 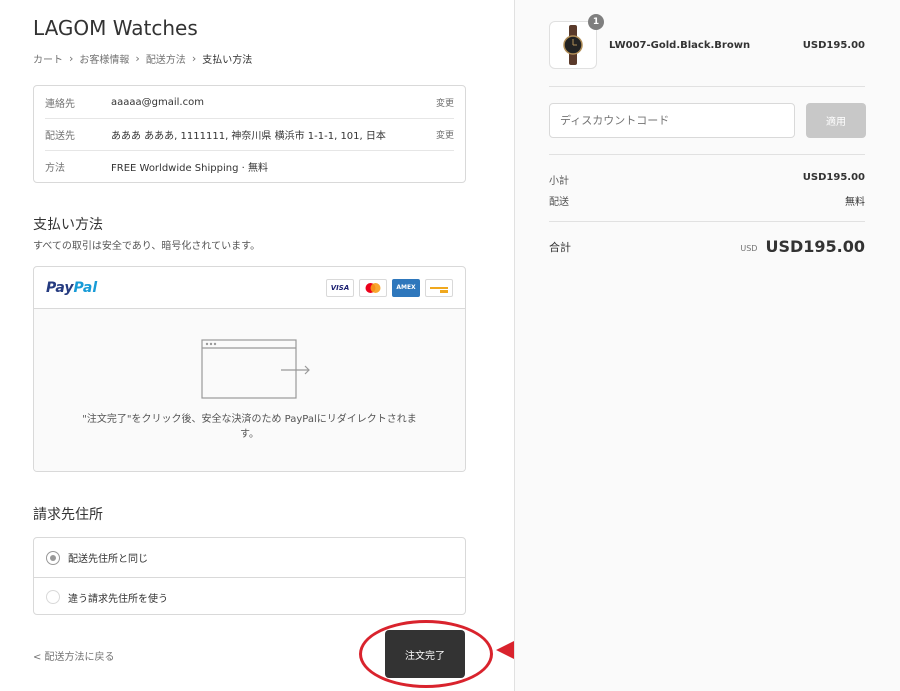 What do you see at coordinates (406, 287) in the screenshot?
I see `amex-icon: AMEX` at bounding box center [406, 287].